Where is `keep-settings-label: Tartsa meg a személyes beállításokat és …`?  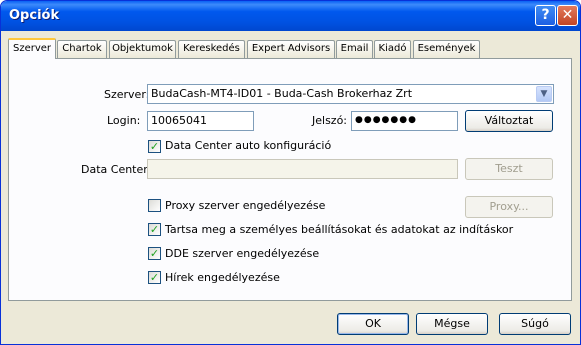
keep-settings-label: Tartsa meg a személyes beállításokat és … is located at coordinates (339, 229).